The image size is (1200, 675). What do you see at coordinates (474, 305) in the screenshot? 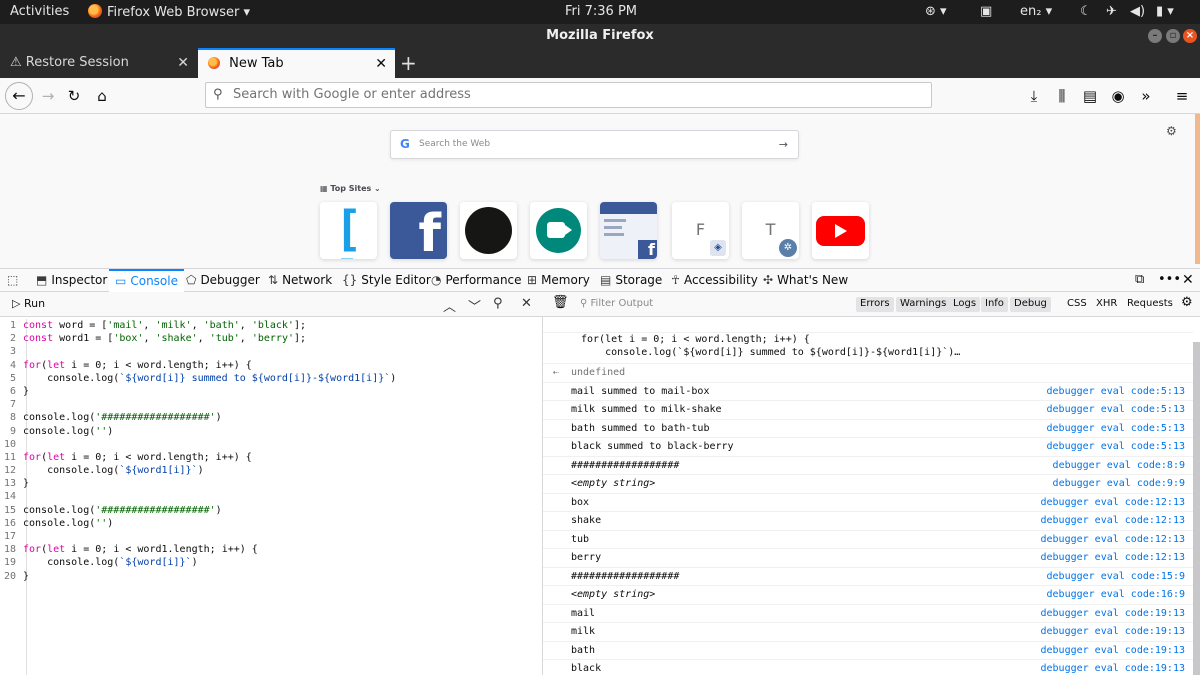
I see `chevron-down-icon: ﹀` at bounding box center [474, 305].